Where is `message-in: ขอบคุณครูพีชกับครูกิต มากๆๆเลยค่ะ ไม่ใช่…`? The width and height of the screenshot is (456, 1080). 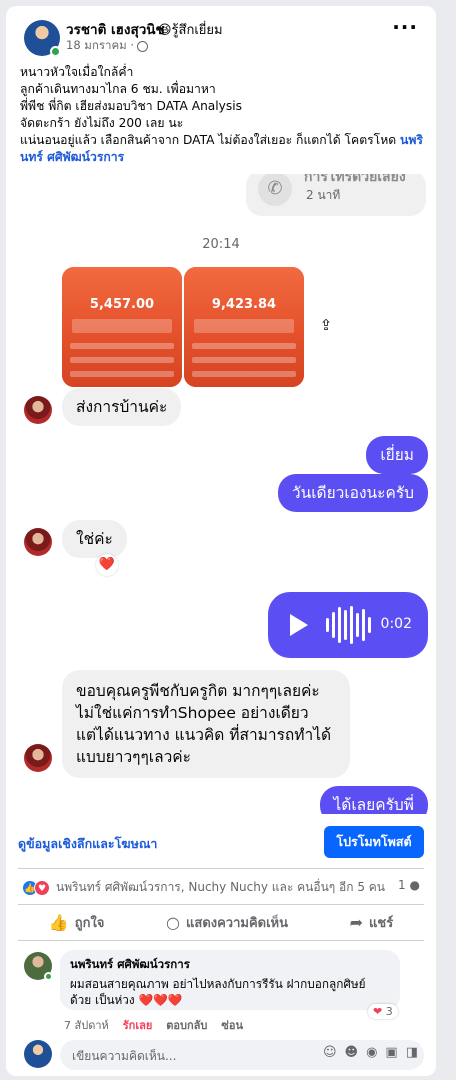
message-in: ขอบคุณครูพีชกับครูกิต มากๆๆเลยค่ะ ไม่ใช่… is located at coordinates (206, 724).